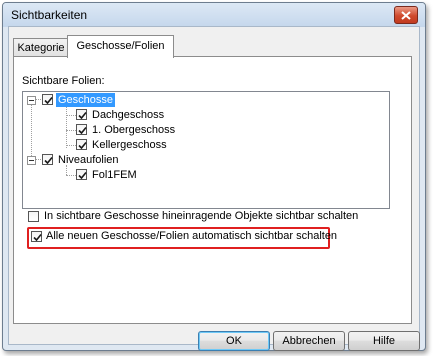 The image size is (433, 356). I want to click on tab-geschosse-folien: Geschosse/Folien, so click(120, 46).